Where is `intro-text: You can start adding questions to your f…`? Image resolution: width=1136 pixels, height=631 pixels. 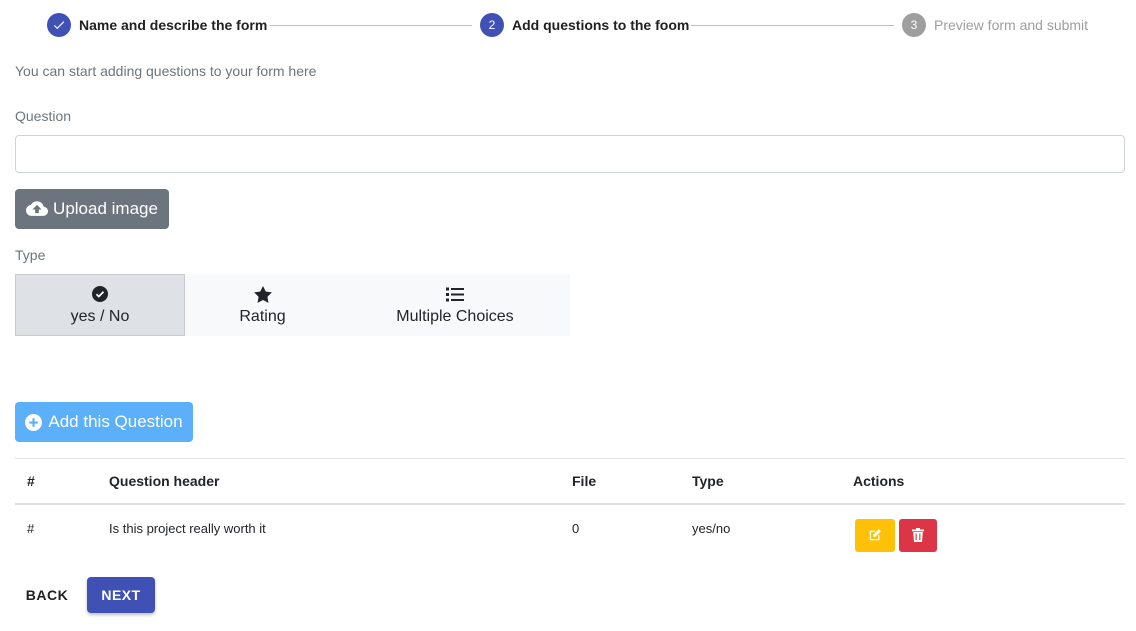 intro-text: You can start adding questions to your f… is located at coordinates (166, 71).